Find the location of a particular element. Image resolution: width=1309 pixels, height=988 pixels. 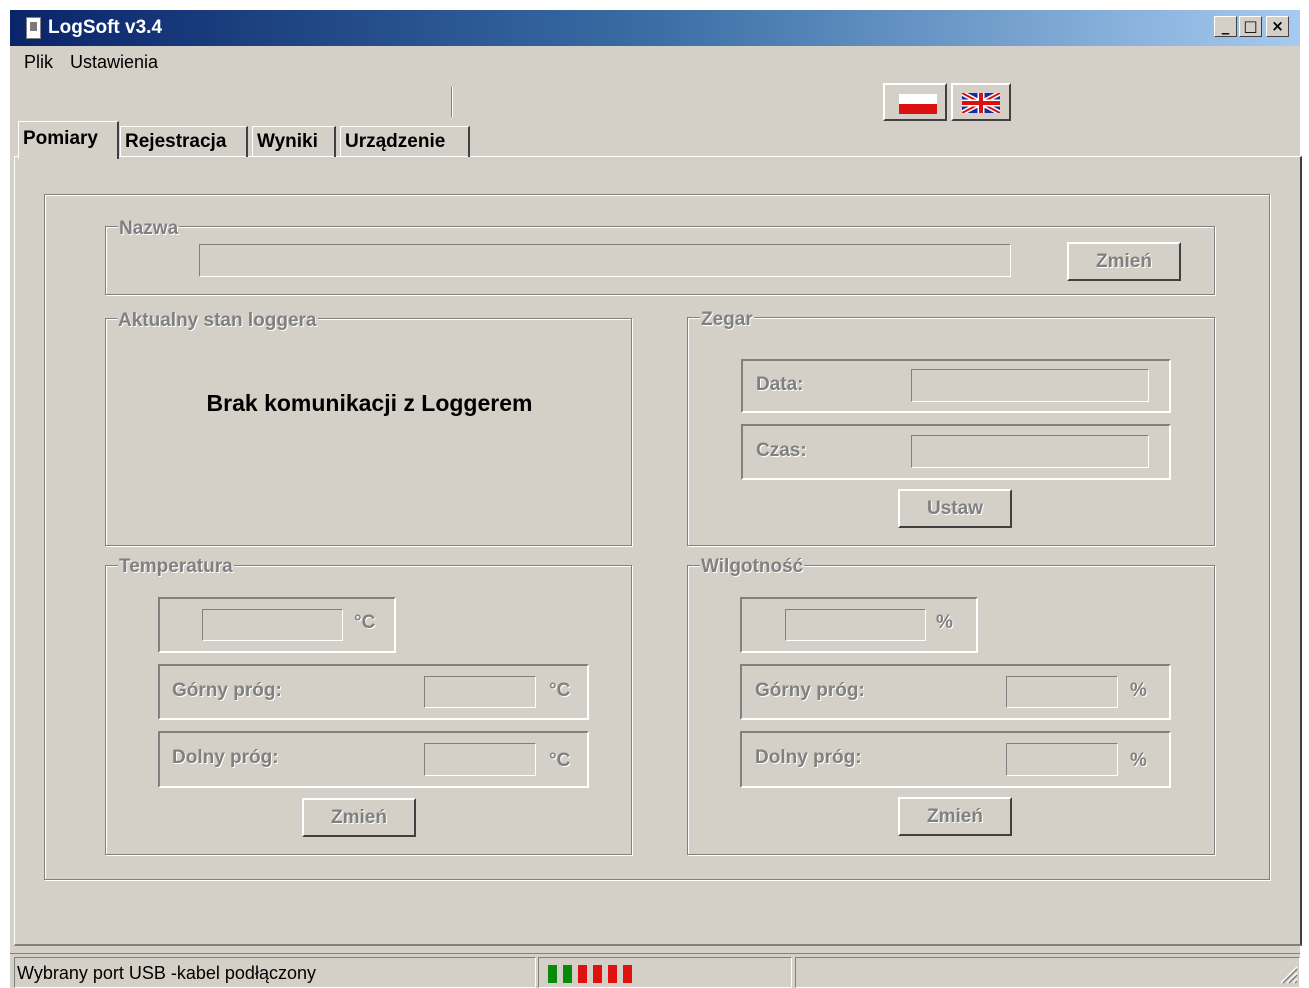

statusbar-divider is located at coordinates (655, 953).